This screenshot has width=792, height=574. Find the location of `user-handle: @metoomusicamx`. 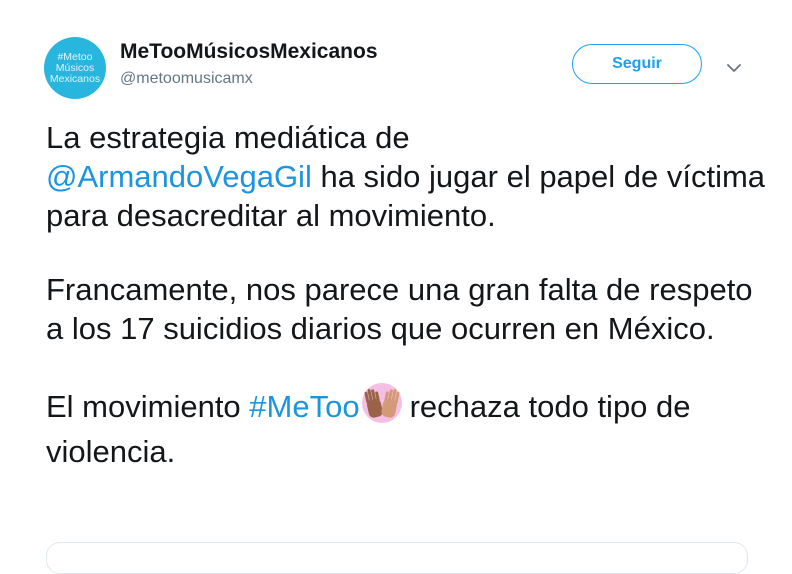

user-handle: @metoomusicamx is located at coordinates (186, 79).